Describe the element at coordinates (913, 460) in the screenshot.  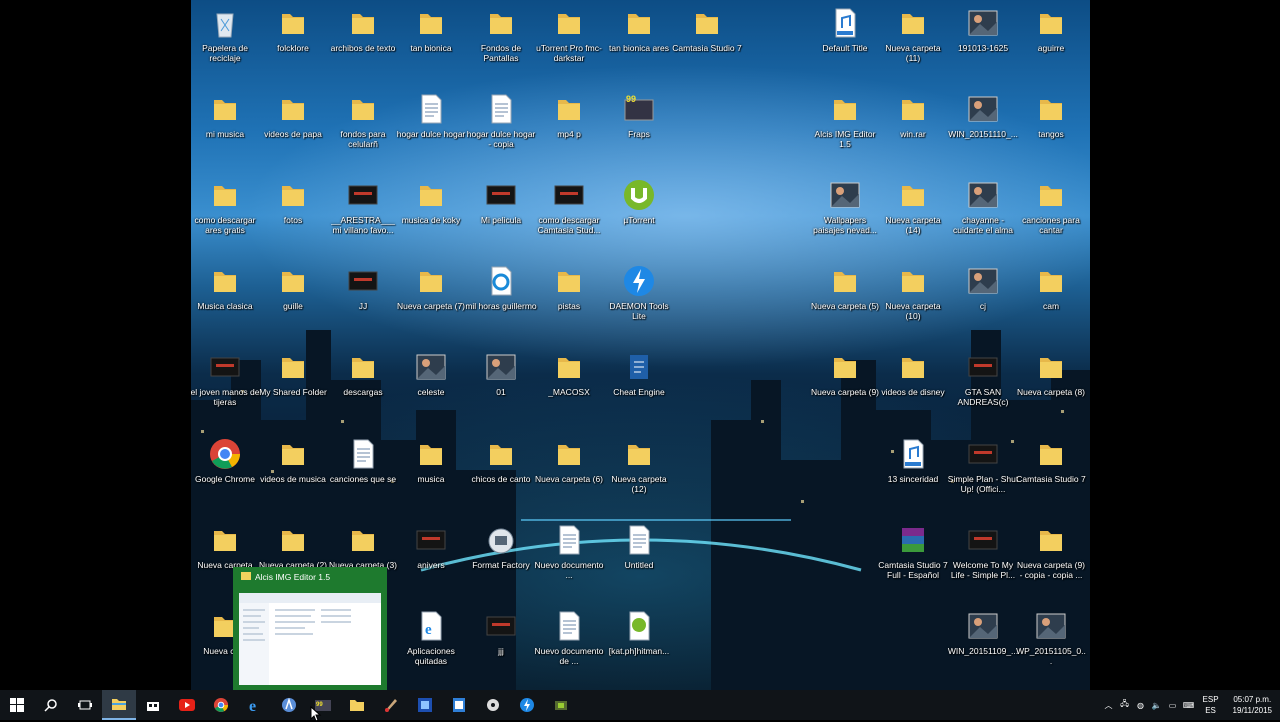
I see `desktop-icon: 13 sinceridad` at that location.